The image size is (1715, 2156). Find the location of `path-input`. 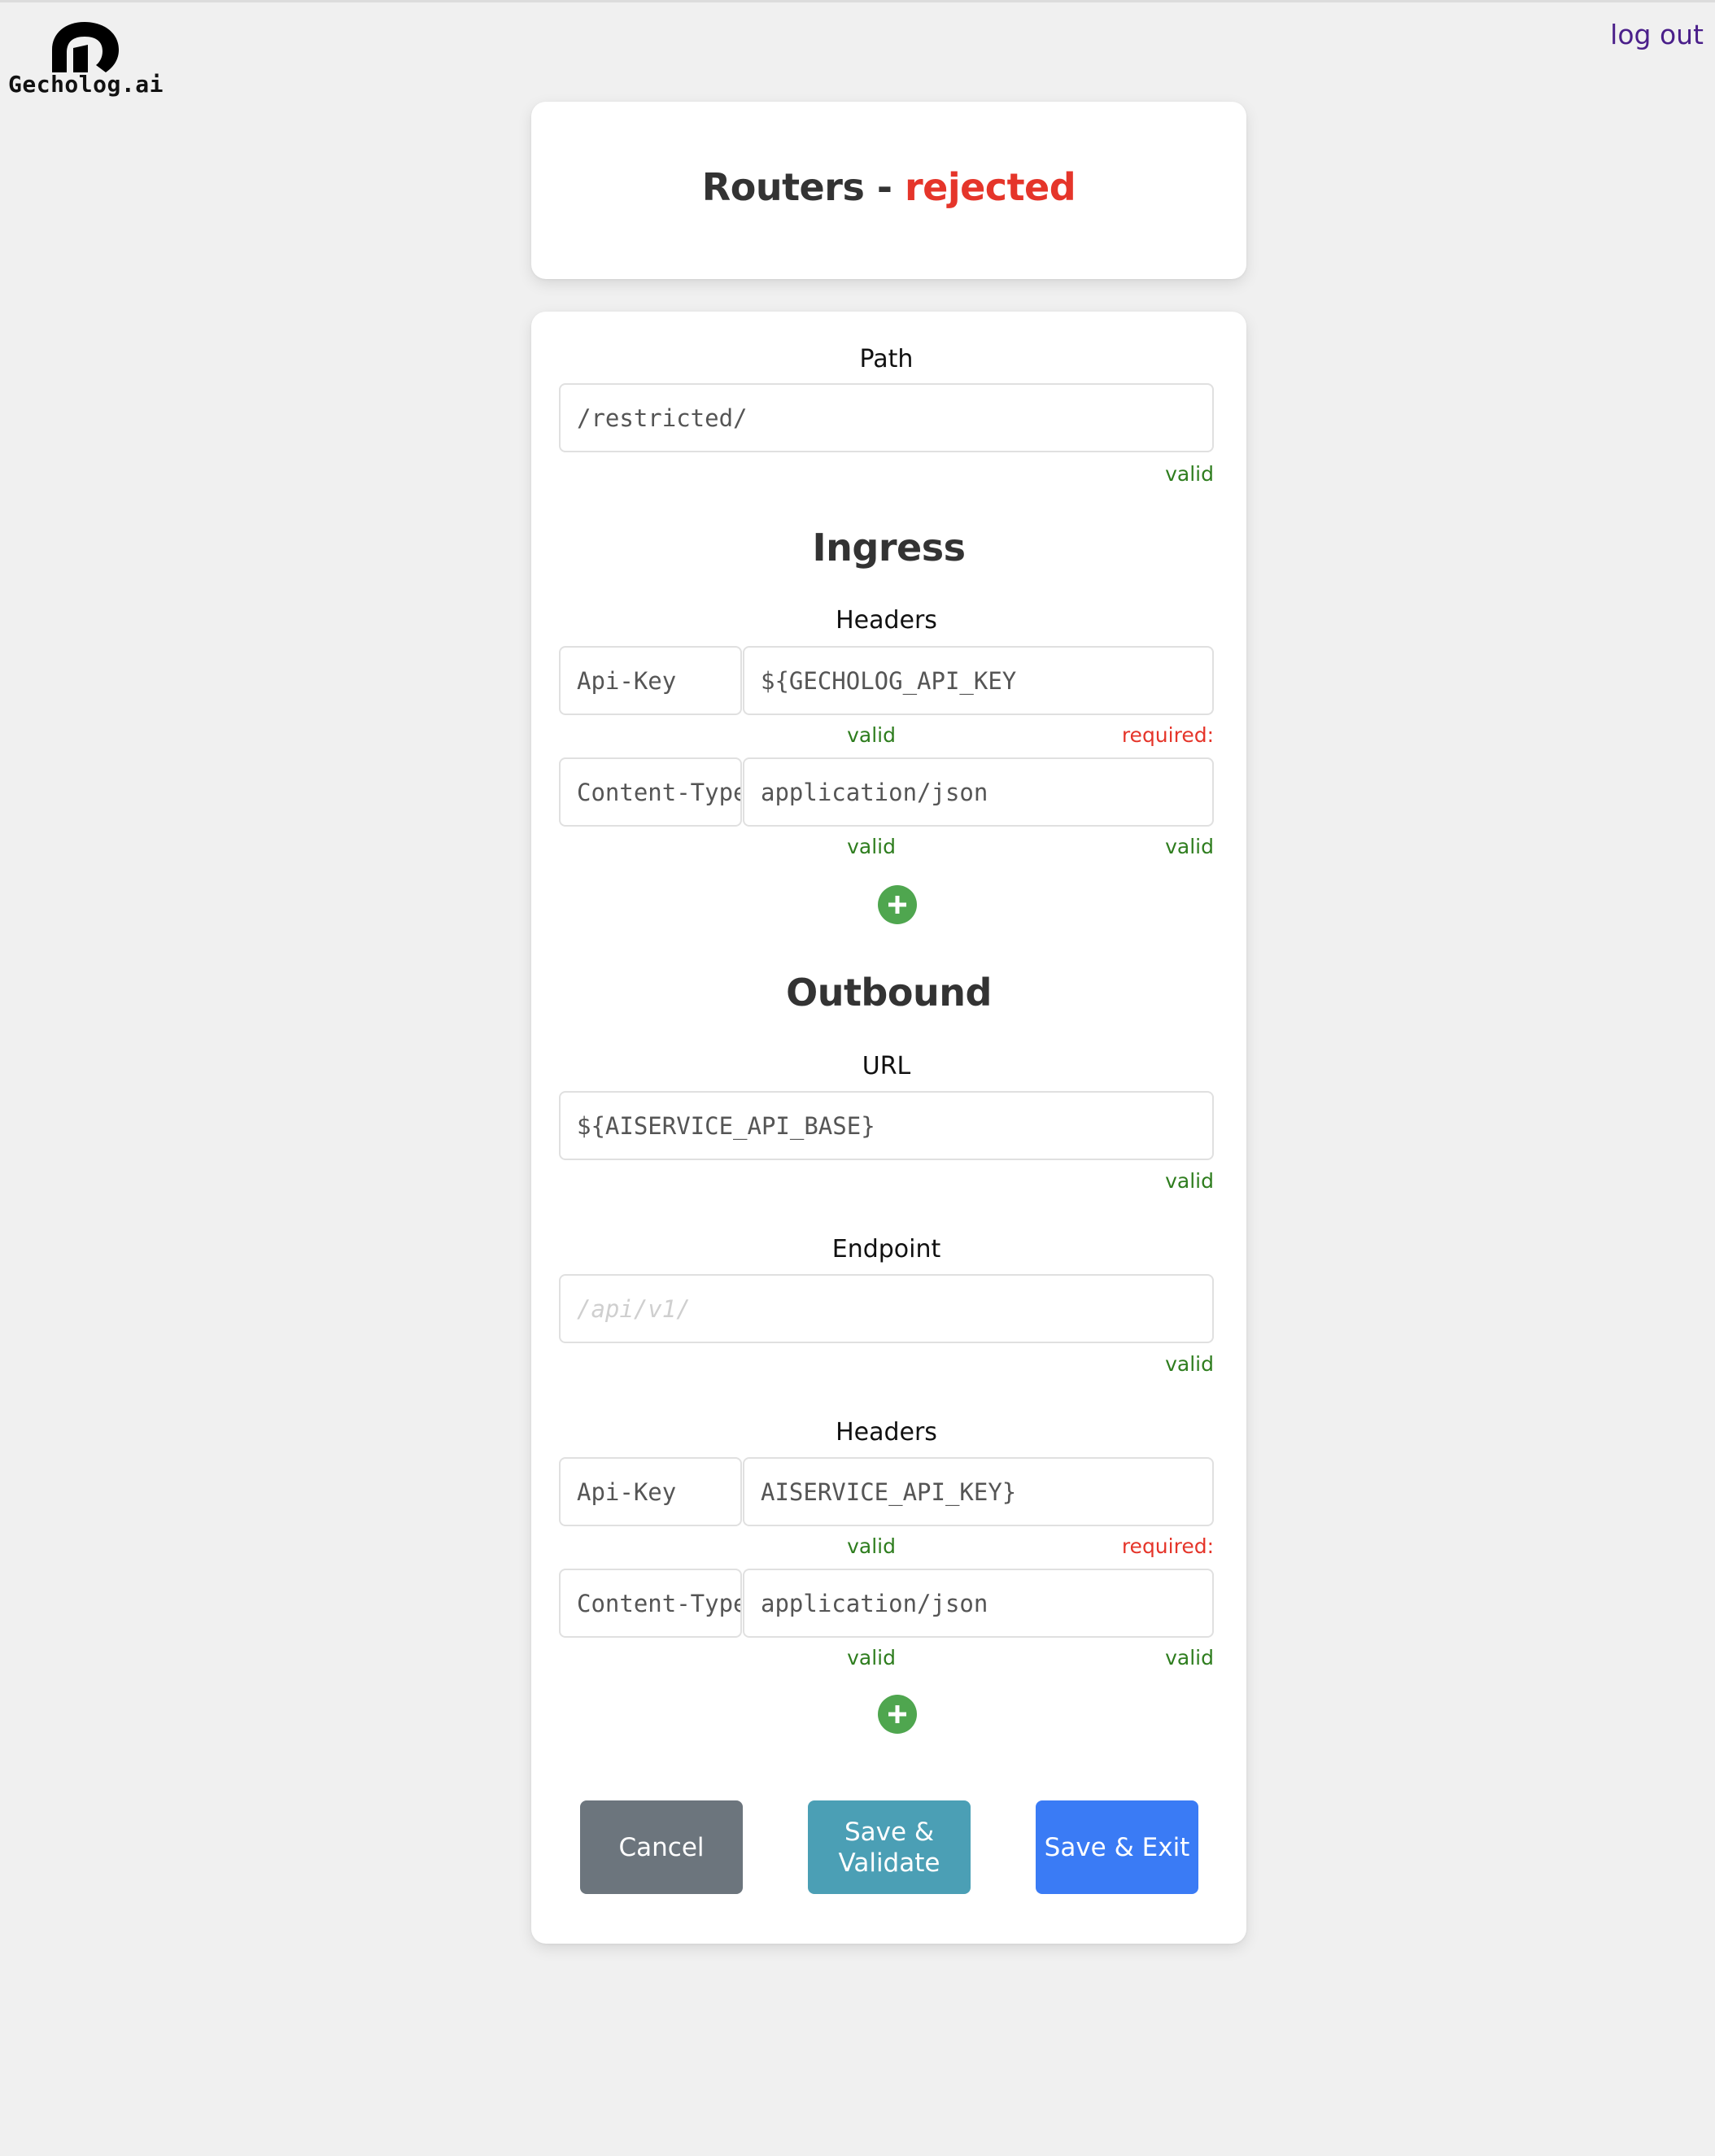

path-input is located at coordinates (886, 417).